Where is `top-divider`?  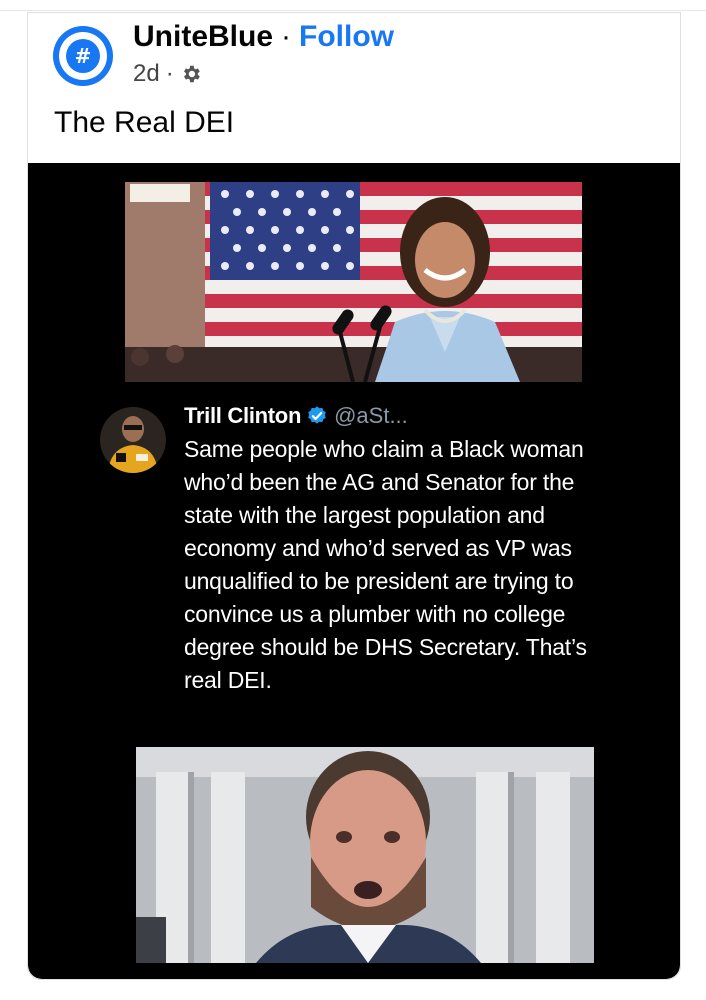
top-divider is located at coordinates (353, 10).